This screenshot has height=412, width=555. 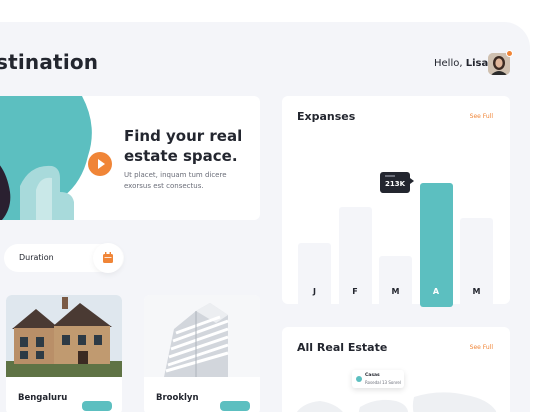 What do you see at coordinates (183, 146) in the screenshot?
I see `hero-title: Find your real estate space.` at bounding box center [183, 146].